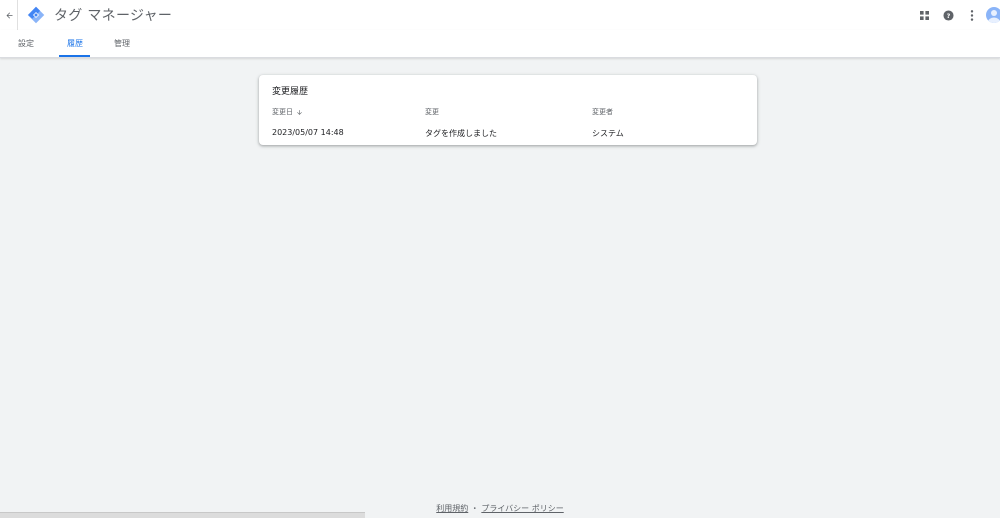 The height and width of the screenshot is (518, 1000). What do you see at coordinates (36, 15) in the screenshot?
I see `tag-manager-logo-icon` at bounding box center [36, 15].